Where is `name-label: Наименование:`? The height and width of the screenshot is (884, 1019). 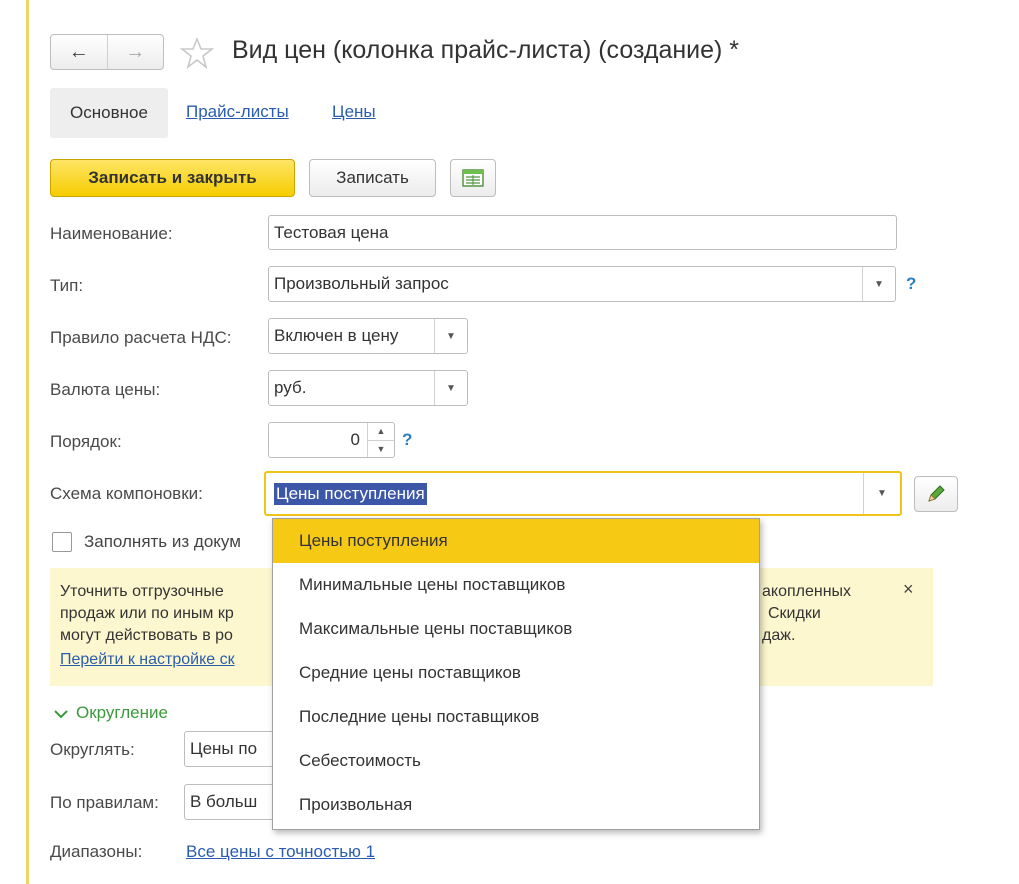 name-label: Наименование: is located at coordinates (111, 233).